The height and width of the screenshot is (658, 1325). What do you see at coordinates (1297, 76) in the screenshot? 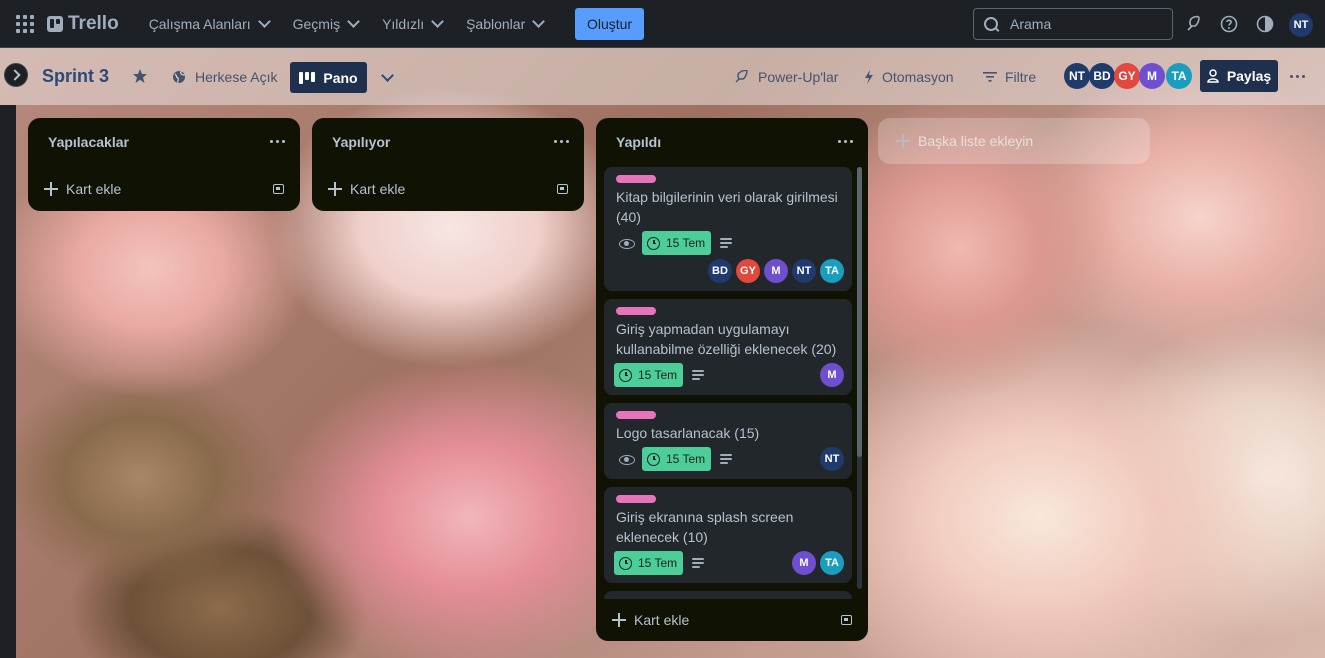
I see `board-menu-icon` at bounding box center [1297, 76].